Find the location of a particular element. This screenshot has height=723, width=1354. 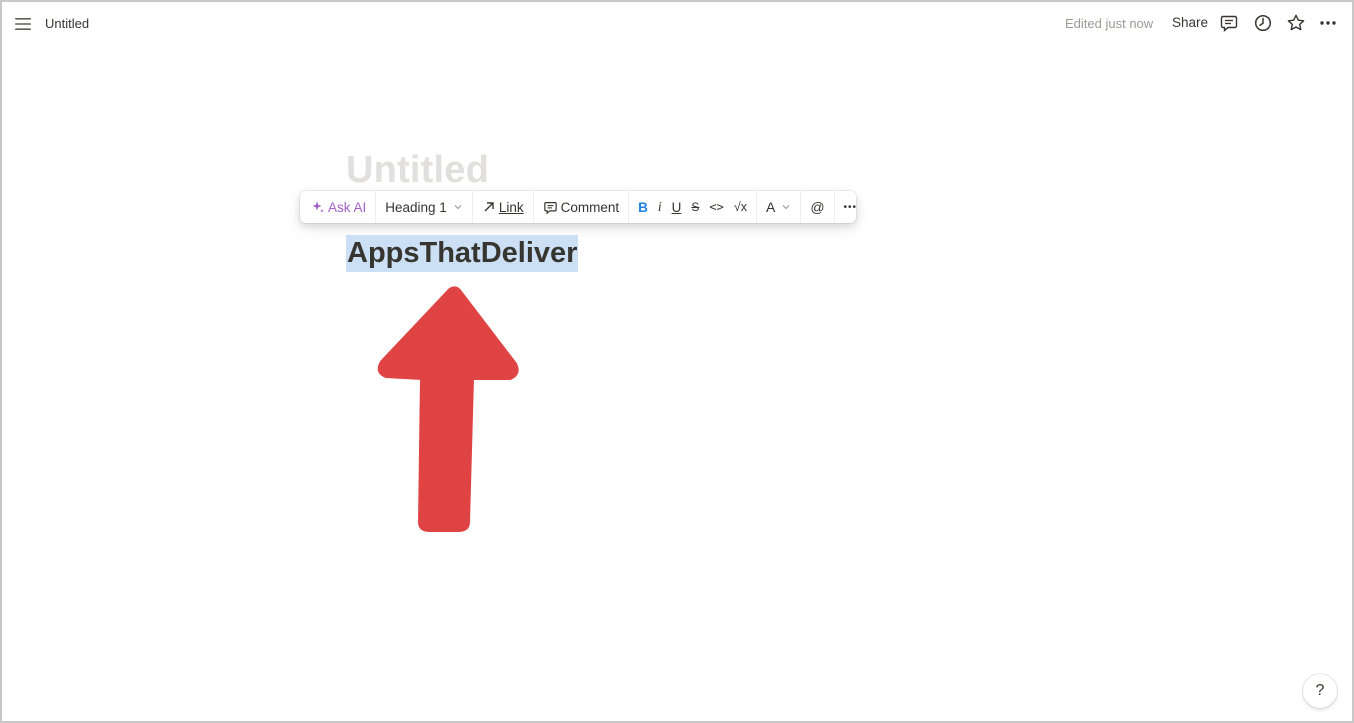

red-arrow-up is located at coordinates (448, 409).